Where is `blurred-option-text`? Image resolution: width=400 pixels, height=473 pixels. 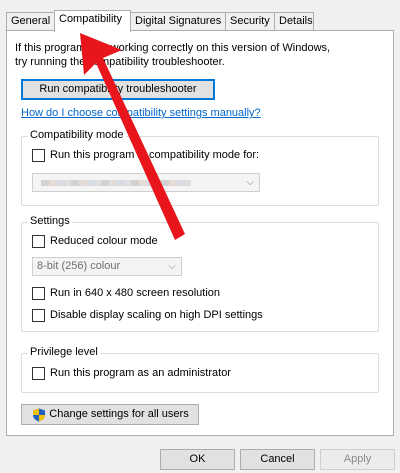 blurred-option-text is located at coordinates (116, 183).